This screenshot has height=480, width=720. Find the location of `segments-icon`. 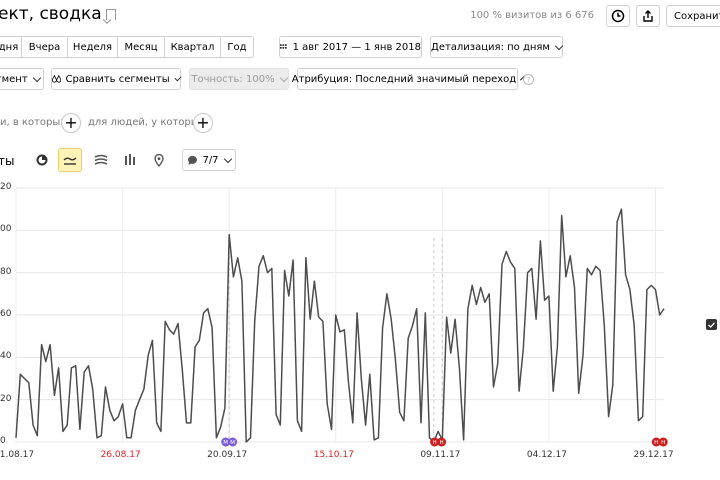

segments-icon is located at coordinates (57, 78).